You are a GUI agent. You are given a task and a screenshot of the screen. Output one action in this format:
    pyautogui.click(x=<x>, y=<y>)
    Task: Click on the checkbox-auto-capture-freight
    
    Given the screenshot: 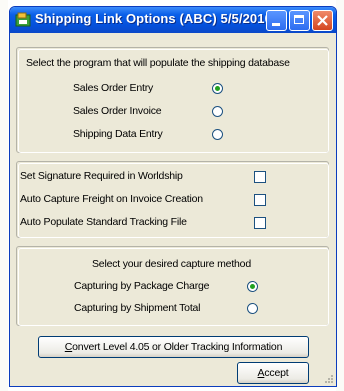 What is the action you would take?
    pyautogui.click(x=260, y=200)
    